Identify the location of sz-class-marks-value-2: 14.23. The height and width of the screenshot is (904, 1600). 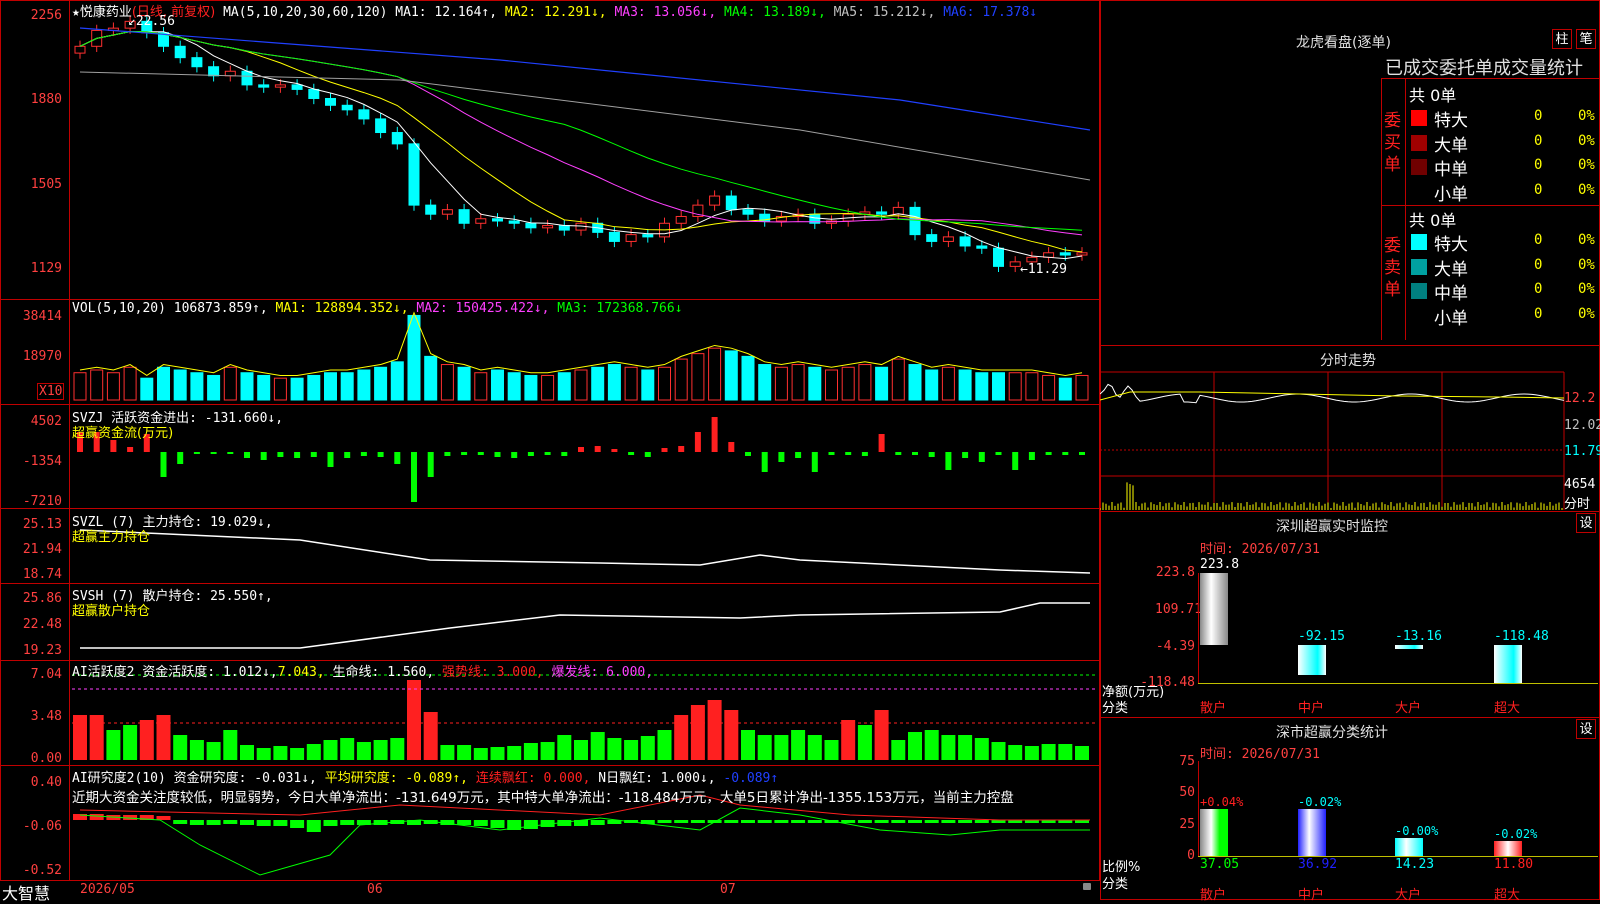
(1415, 864).